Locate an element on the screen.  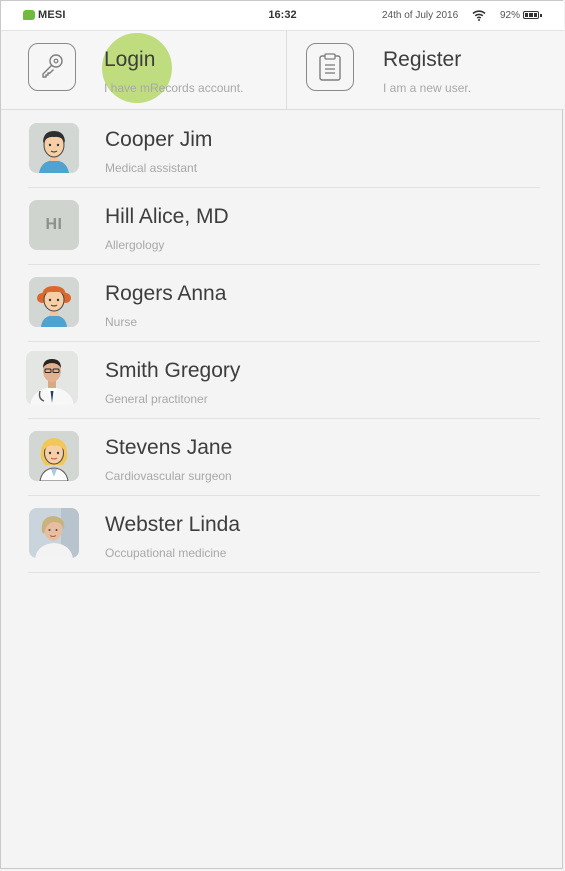
cartoon-blonde-icon is located at coordinates (54, 456).